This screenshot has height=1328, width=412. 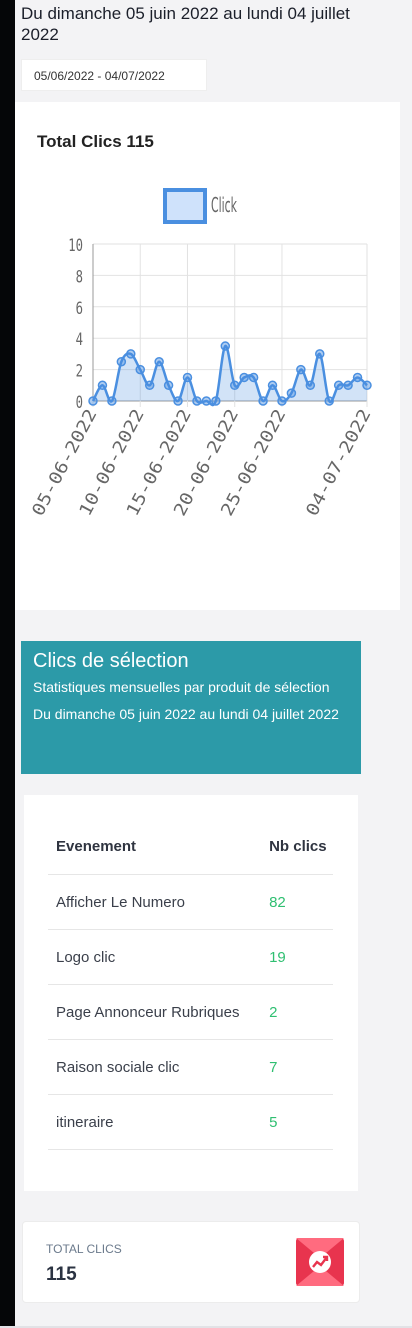 I want to click on table-row: itineraire 5, so click(x=190, y=1122).